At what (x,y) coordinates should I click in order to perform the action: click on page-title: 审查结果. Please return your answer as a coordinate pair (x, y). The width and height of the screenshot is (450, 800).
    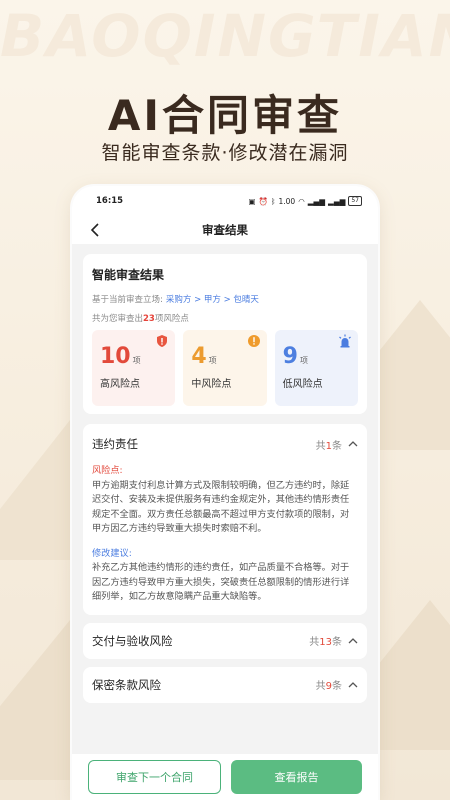
    Looking at the image, I should click on (225, 230).